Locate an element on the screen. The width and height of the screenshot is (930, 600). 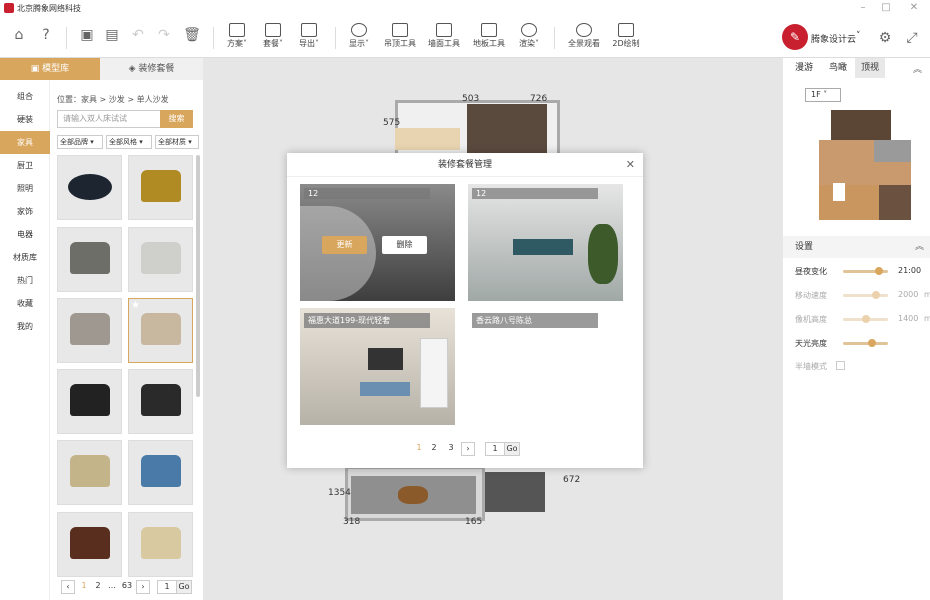
category-item: 家饰 is located at coordinates (25, 211).